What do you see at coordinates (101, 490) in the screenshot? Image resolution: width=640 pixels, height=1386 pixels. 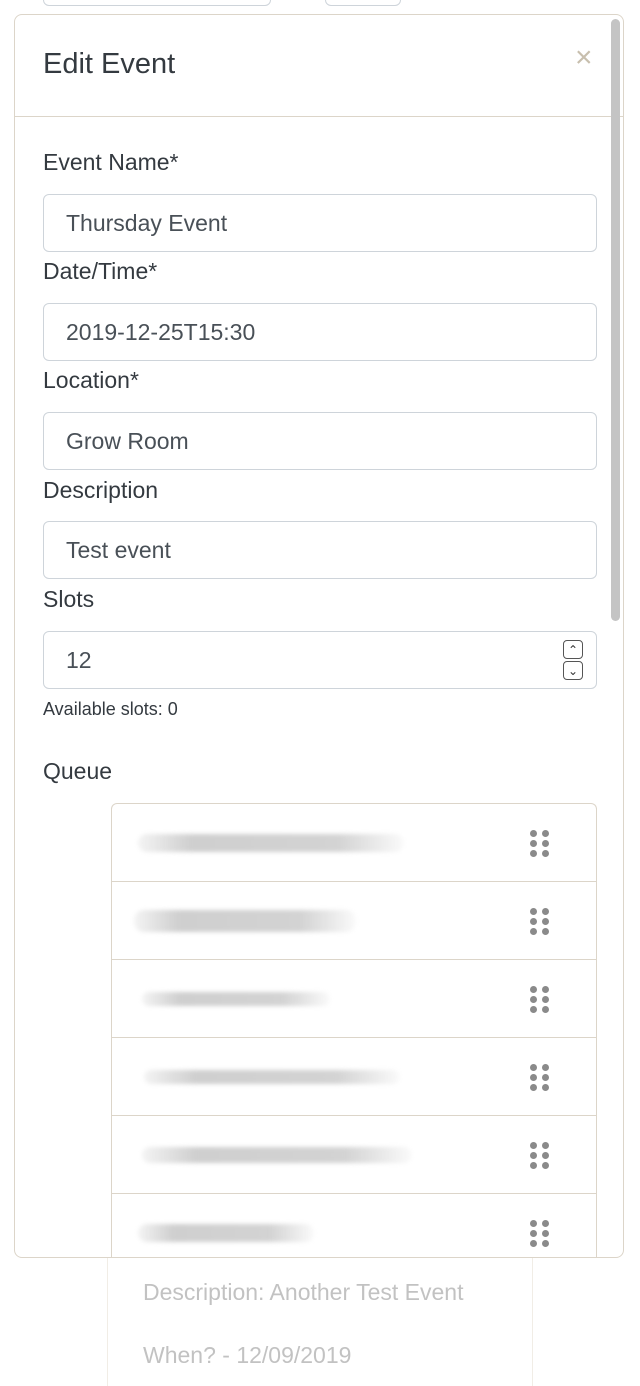 I see `description-label: Description` at bounding box center [101, 490].